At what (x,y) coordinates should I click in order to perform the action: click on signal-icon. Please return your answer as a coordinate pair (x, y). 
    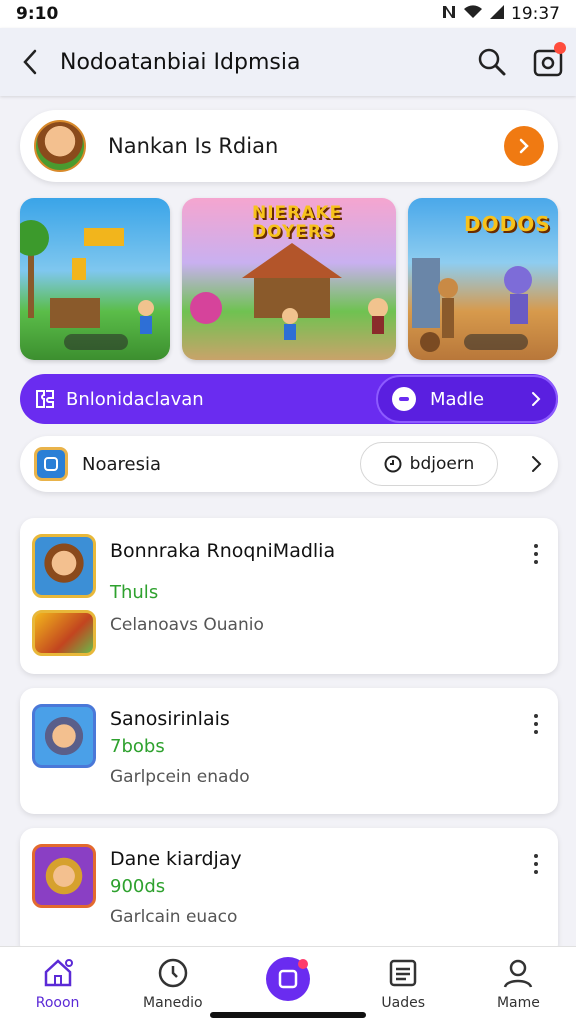
    Looking at the image, I should click on (497, 14).